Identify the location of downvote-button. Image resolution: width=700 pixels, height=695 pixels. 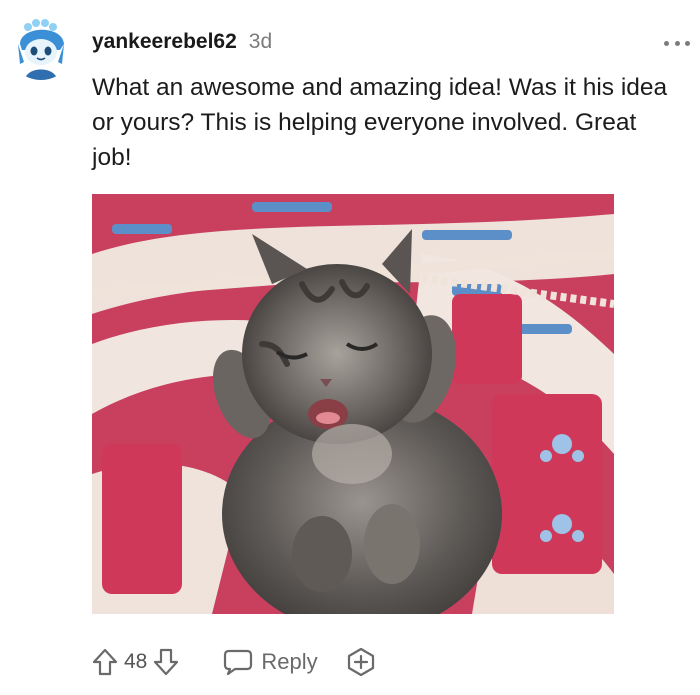
(166, 662).